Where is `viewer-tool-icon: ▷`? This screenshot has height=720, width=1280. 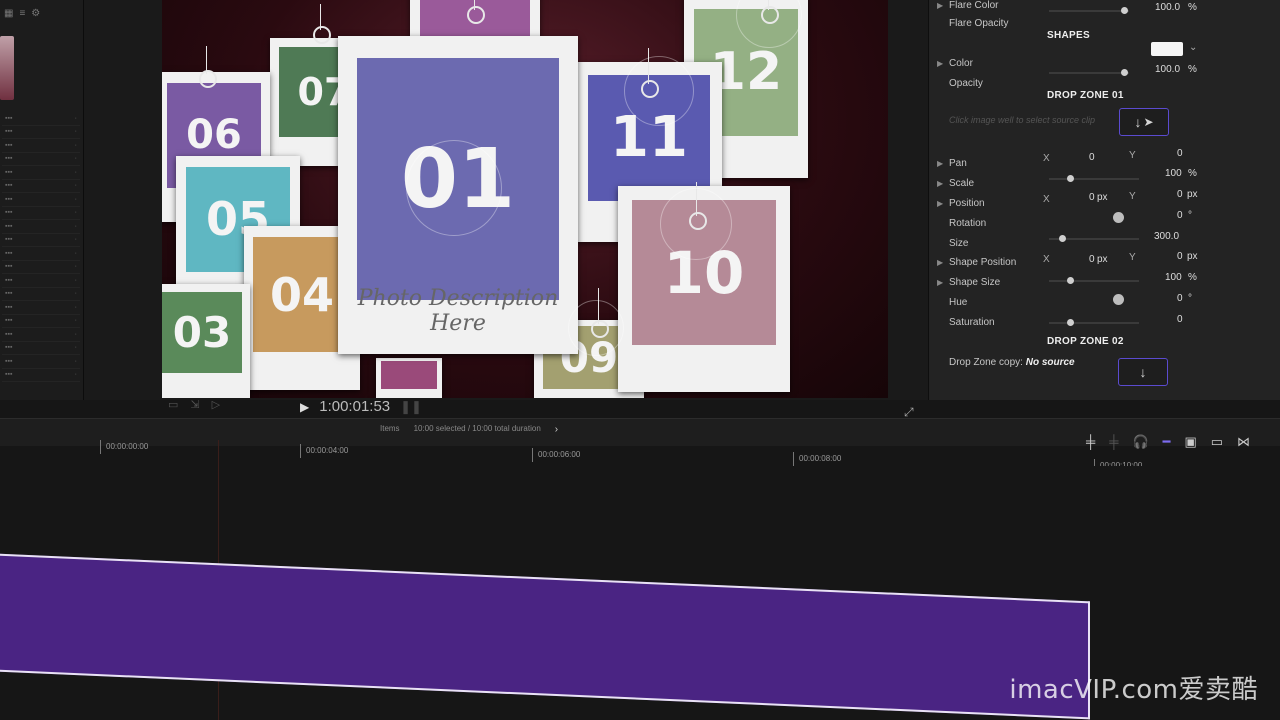 viewer-tool-icon: ▷ is located at coordinates (216, 404).